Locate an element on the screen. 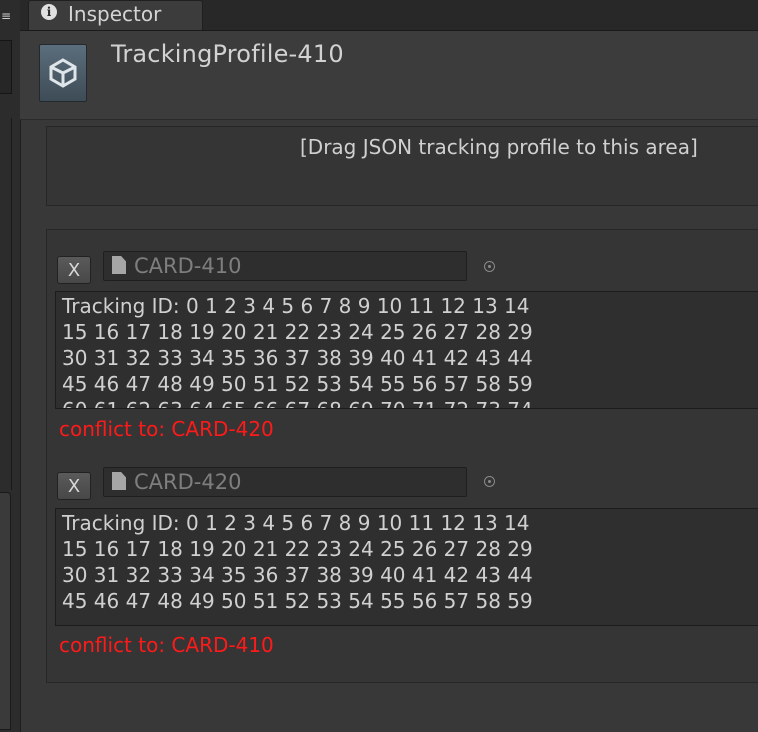 The image size is (758, 732). left-panel-divider is located at coordinates (6, 304).